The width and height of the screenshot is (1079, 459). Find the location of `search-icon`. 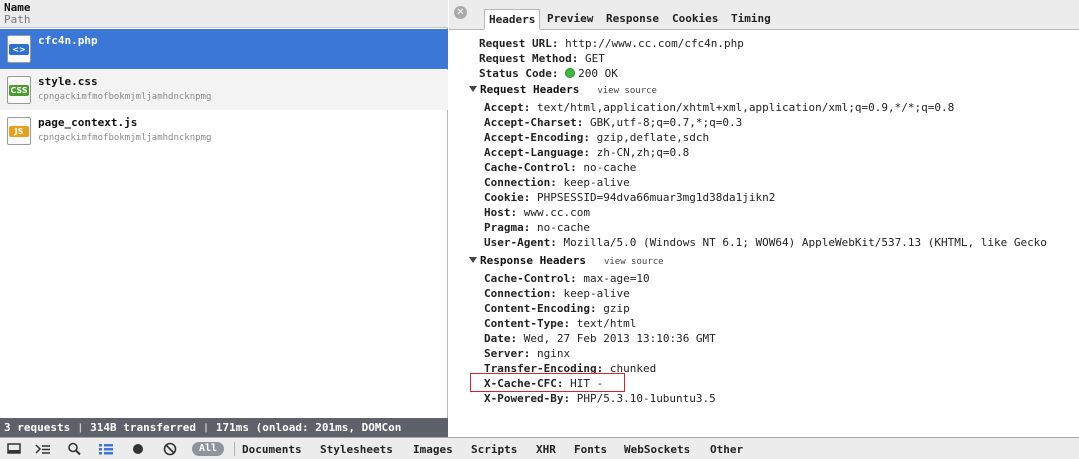

search-icon is located at coordinates (75, 449).